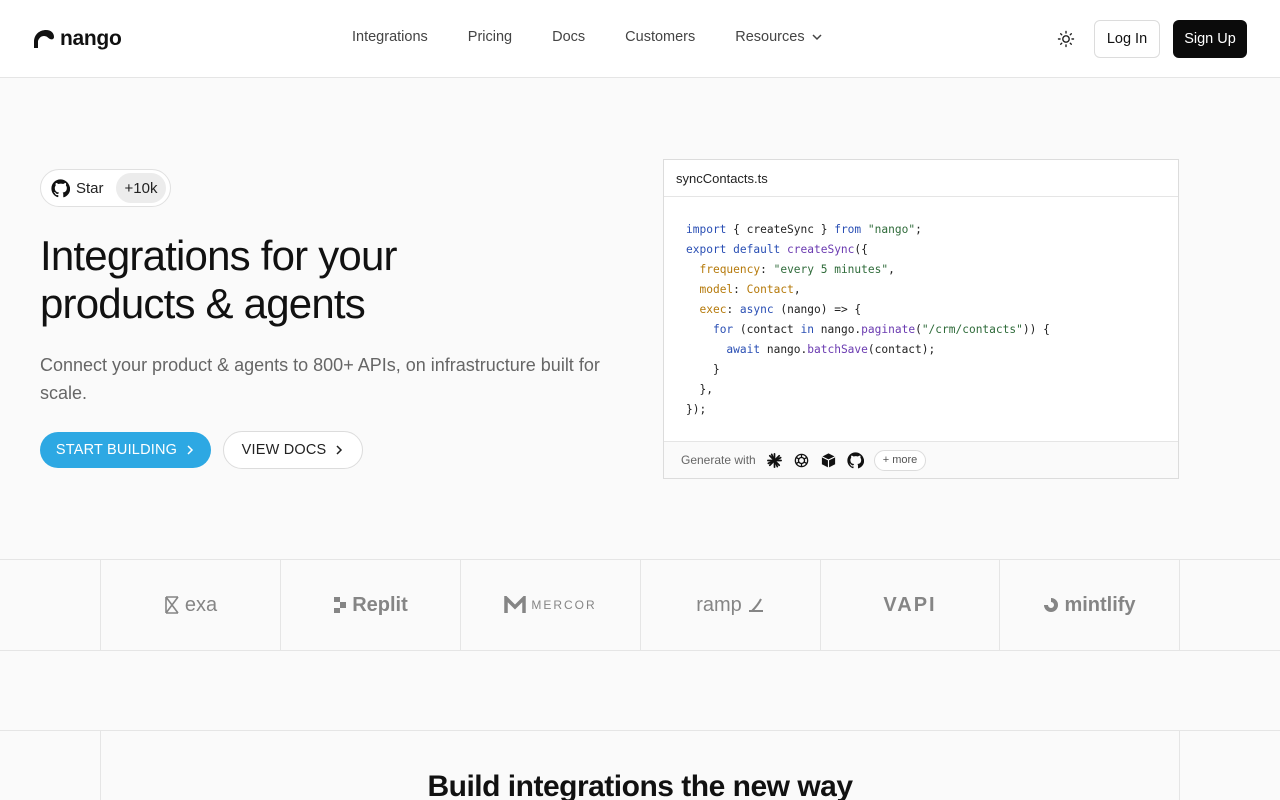 This screenshot has width=1280, height=800. What do you see at coordinates (116, 450) in the screenshot?
I see `start-building-label: START BUILDING` at bounding box center [116, 450].